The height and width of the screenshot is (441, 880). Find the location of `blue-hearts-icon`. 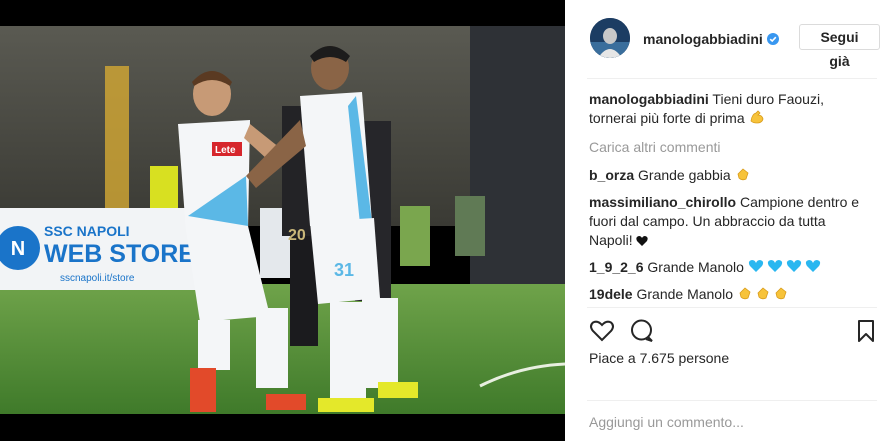

blue-hearts-icon is located at coordinates (786, 268).